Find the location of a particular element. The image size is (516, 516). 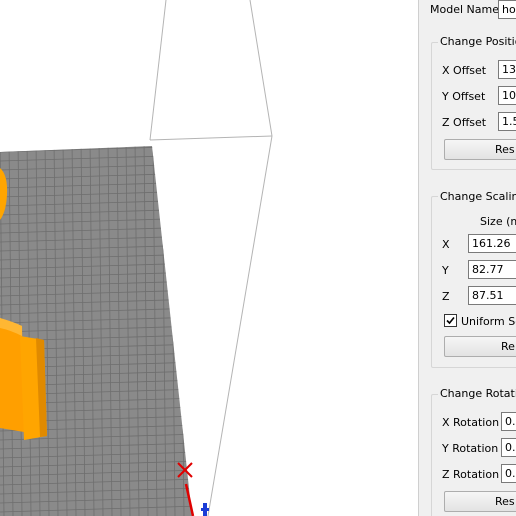

uniform-scaling-checkbox is located at coordinates (450, 320).